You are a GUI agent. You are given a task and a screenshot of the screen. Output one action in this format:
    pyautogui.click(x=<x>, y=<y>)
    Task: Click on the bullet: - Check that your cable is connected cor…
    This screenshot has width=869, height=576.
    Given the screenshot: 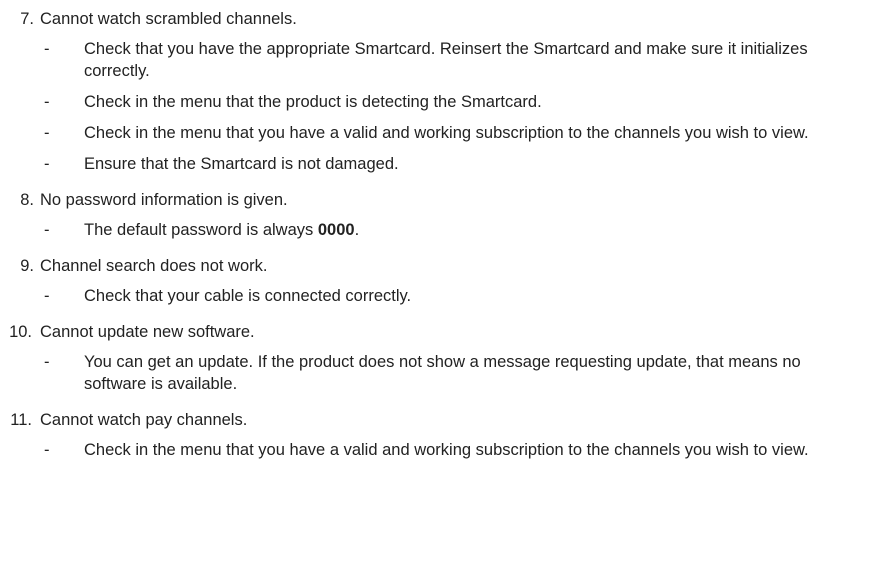 What is the action you would take?
    pyautogui.click(x=434, y=296)
    